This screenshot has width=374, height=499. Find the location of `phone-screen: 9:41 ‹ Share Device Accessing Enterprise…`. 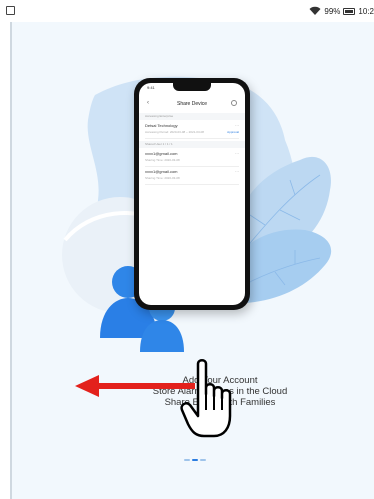

phone-screen: 9:41 ‹ Share Device Accessing Enterprise… is located at coordinates (192, 194).